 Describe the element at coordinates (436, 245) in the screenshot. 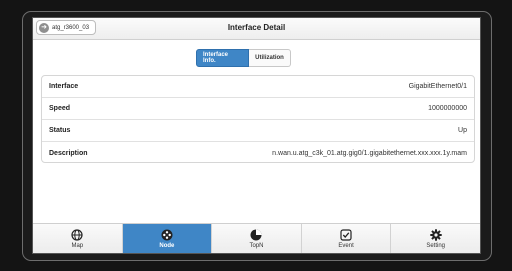

I see `tab-label: Setting` at that location.